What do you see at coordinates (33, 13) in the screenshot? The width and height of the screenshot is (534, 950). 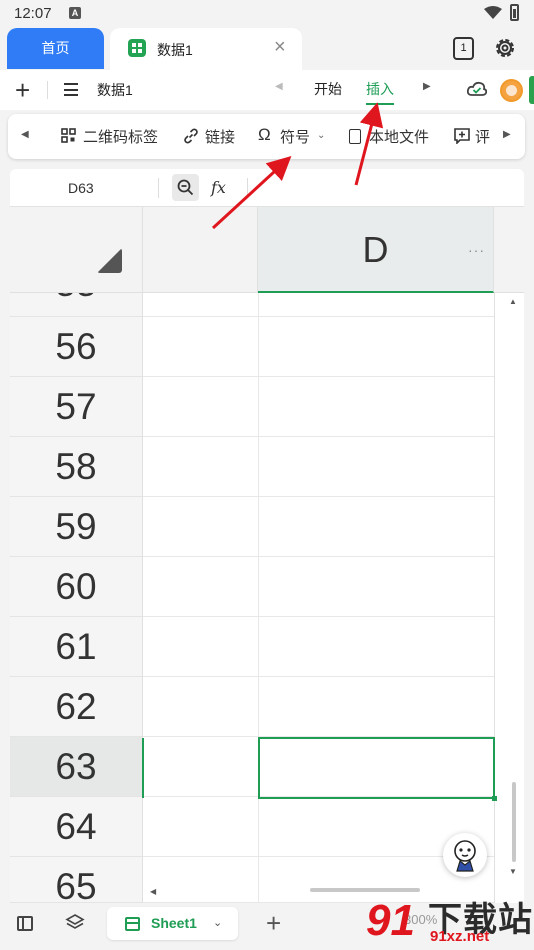 I see `status-time: 12:07` at bounding box center [33, 13].